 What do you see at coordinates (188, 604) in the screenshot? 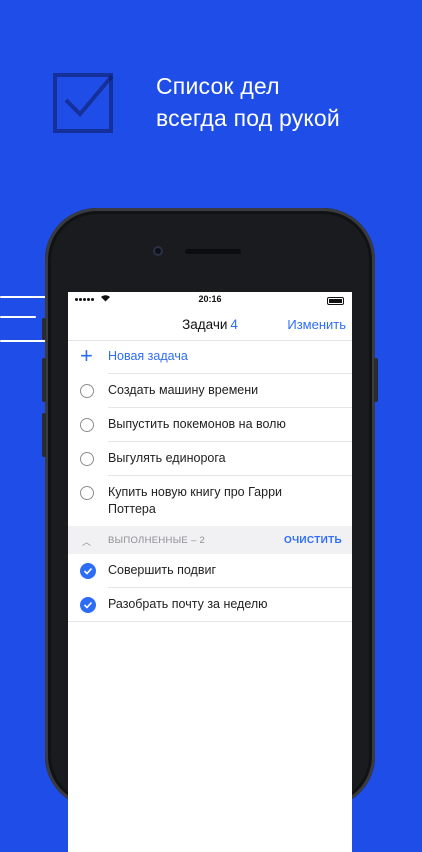
I see `completed-task-title: Разобрать почту за неделю` at bounding box center [188, 604].